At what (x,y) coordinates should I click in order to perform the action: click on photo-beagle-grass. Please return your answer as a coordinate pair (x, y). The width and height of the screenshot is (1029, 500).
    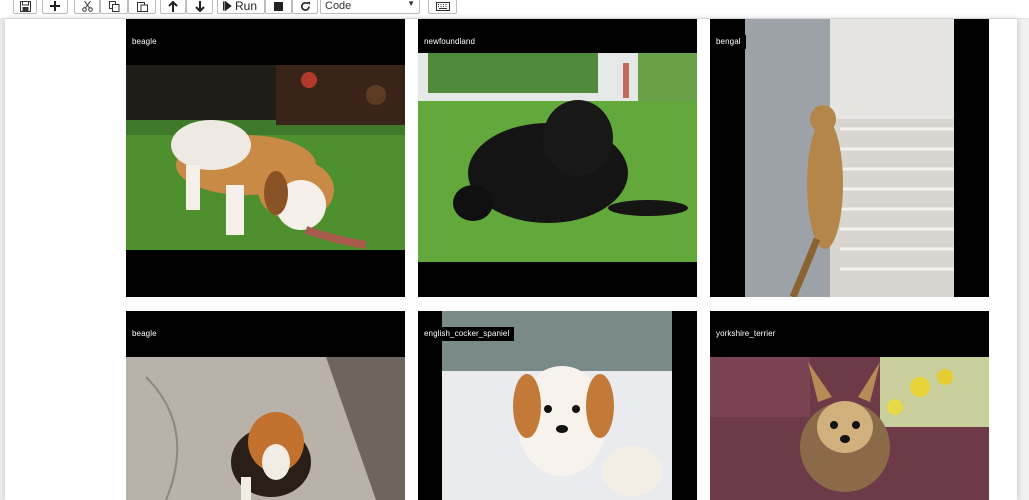
    Looking at the image, I should click on (265, 157).